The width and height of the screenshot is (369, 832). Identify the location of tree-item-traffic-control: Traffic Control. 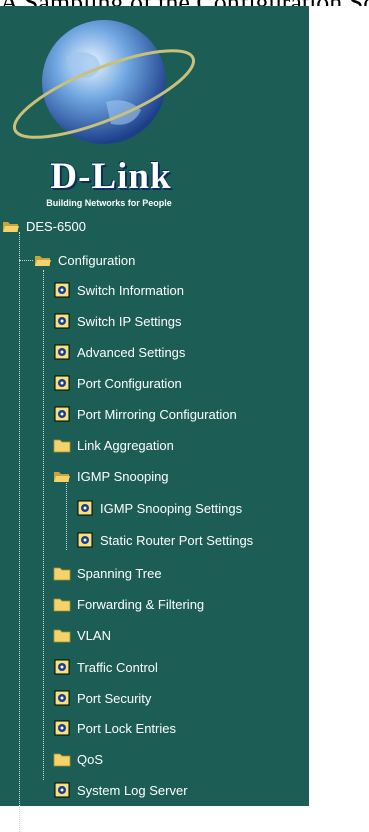
(105, 667).